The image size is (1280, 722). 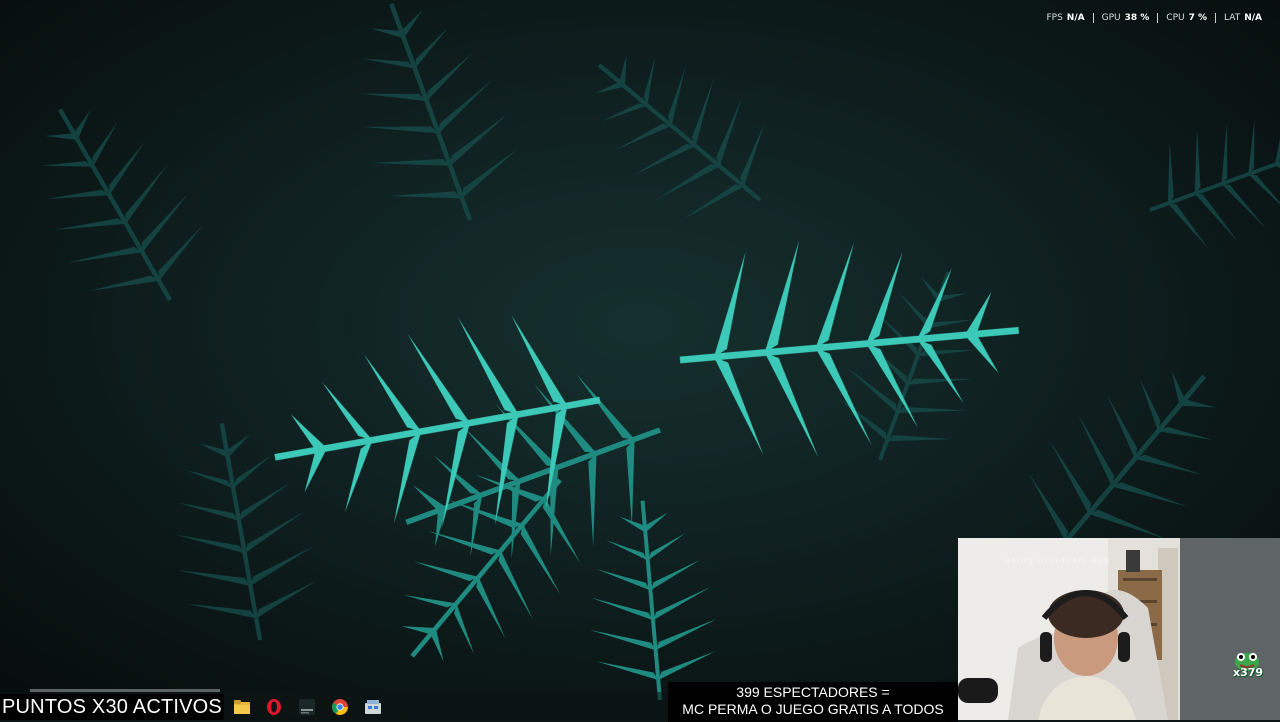 What do you see at coordinates (125, 690) in the screenshot?
I see `taskbar-divider` at bounding box center [125, 690].